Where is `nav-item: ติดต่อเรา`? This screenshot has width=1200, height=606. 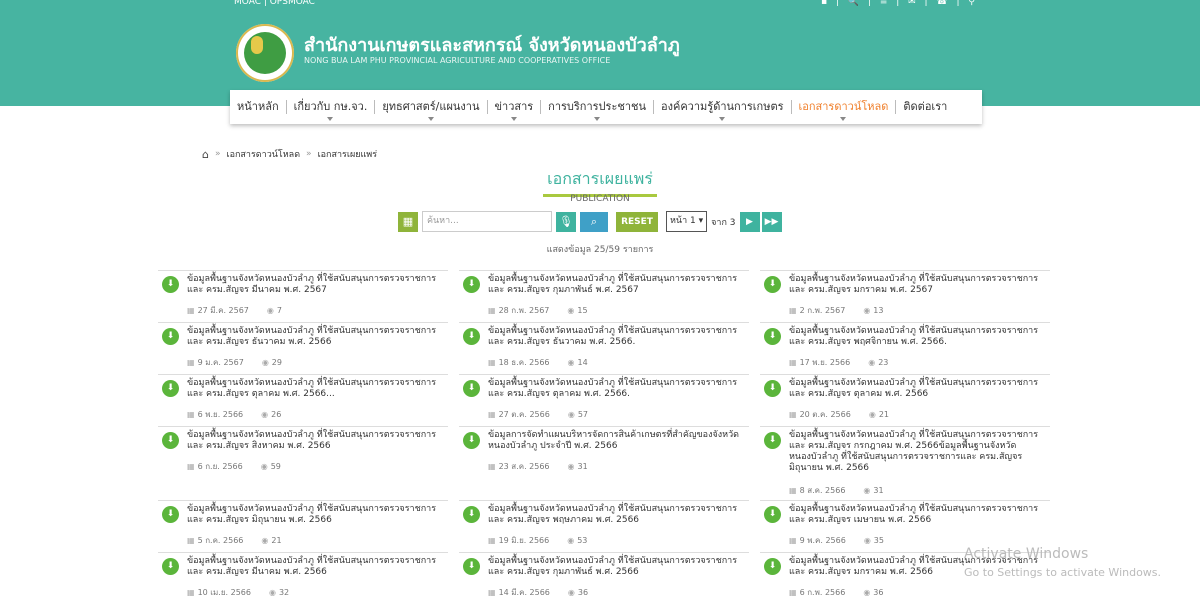
nav-item: ติดต่อเรา is located at coordinates (925, 107).